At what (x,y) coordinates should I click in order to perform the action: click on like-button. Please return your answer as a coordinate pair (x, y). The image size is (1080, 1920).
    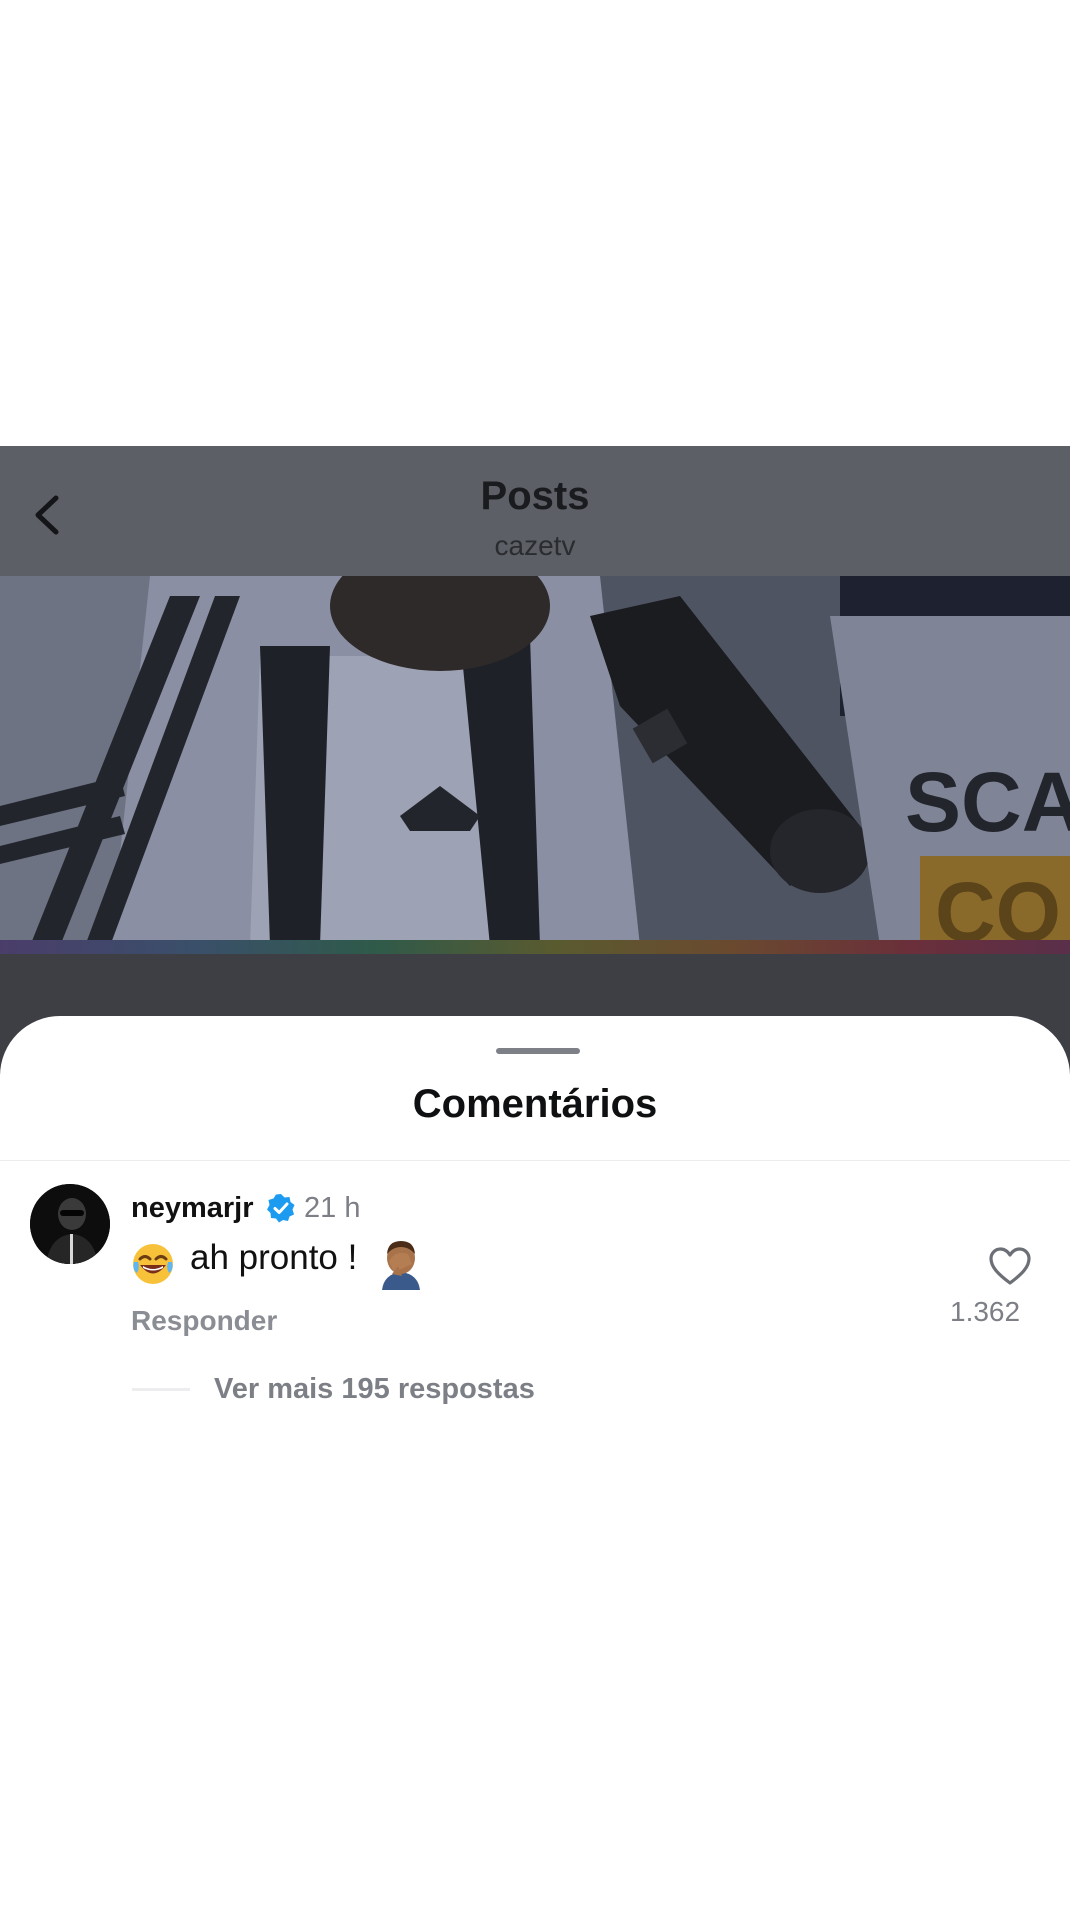
    Looking at the image, I should click on (1010, 1266).